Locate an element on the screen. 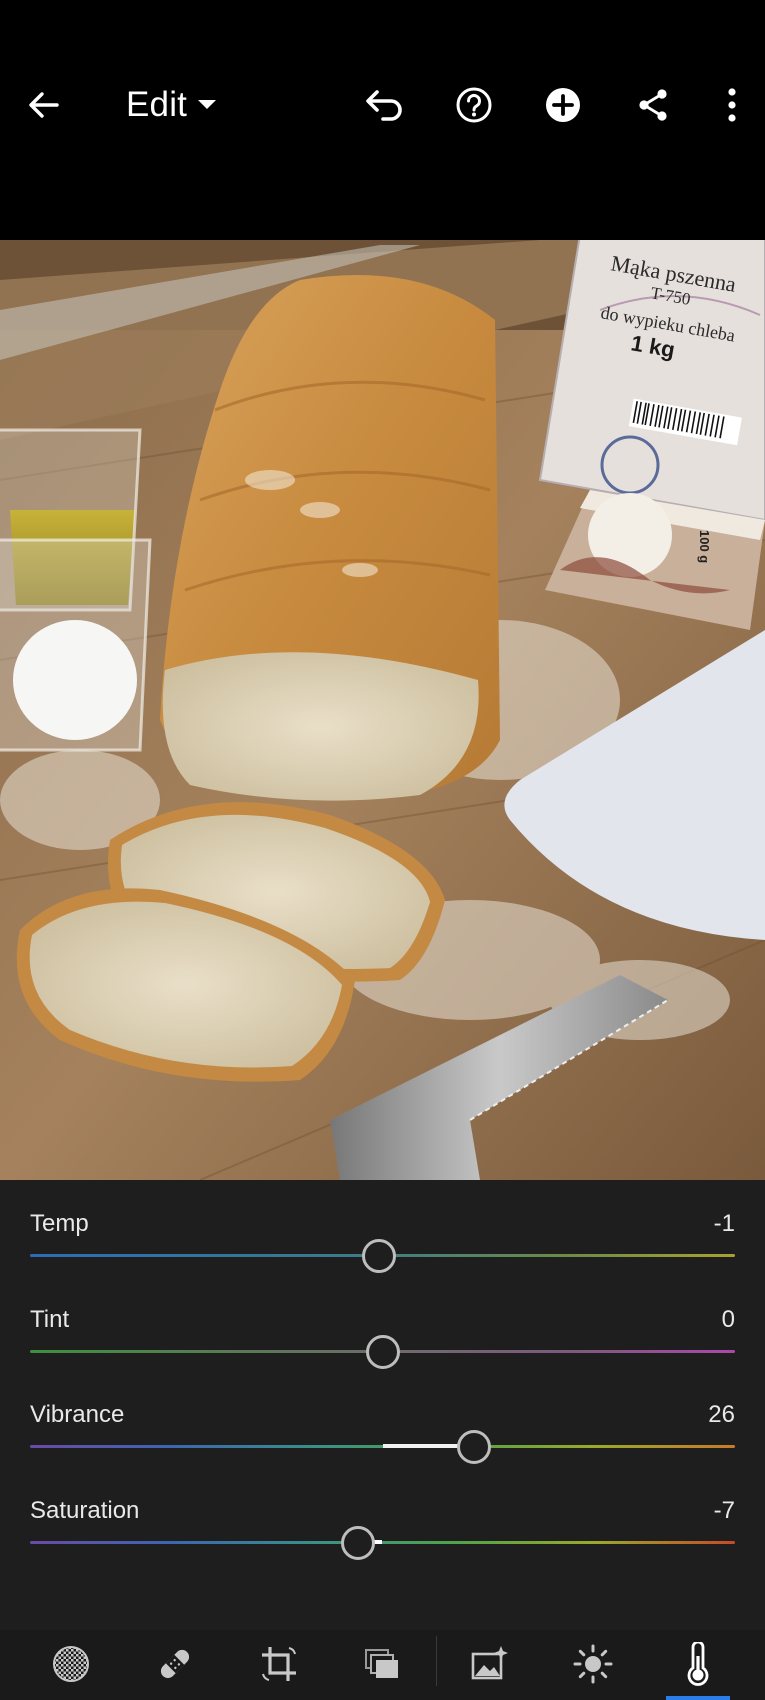 This screenshot has width=765, height=1700. share-icon is located at coordinates (653, 105).